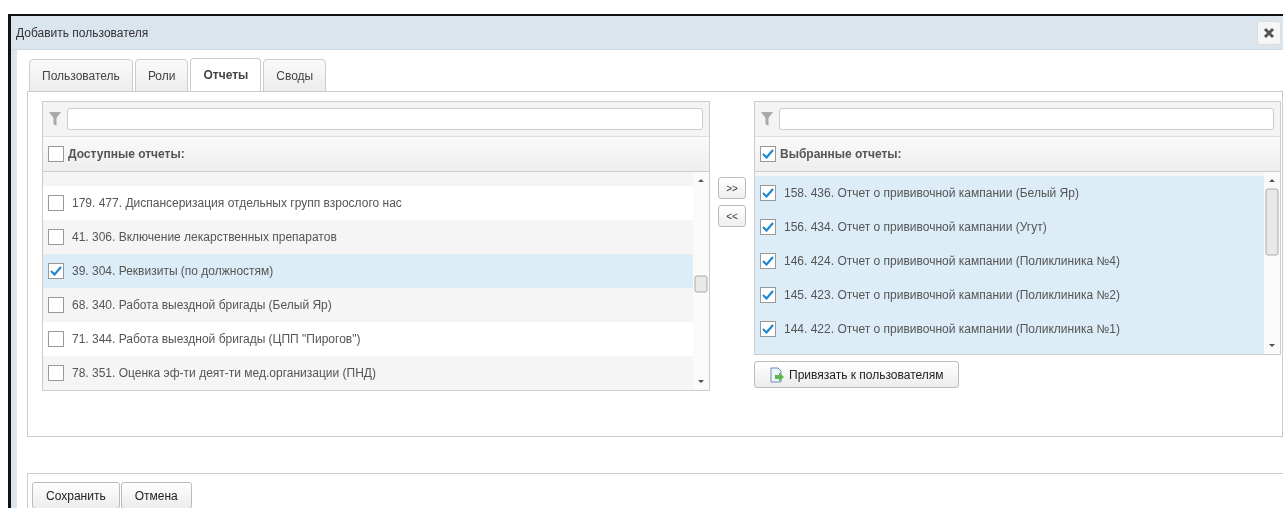 This screenshot has height=508, width=1283. I want to click on tab: Роли, so click(161, 75).